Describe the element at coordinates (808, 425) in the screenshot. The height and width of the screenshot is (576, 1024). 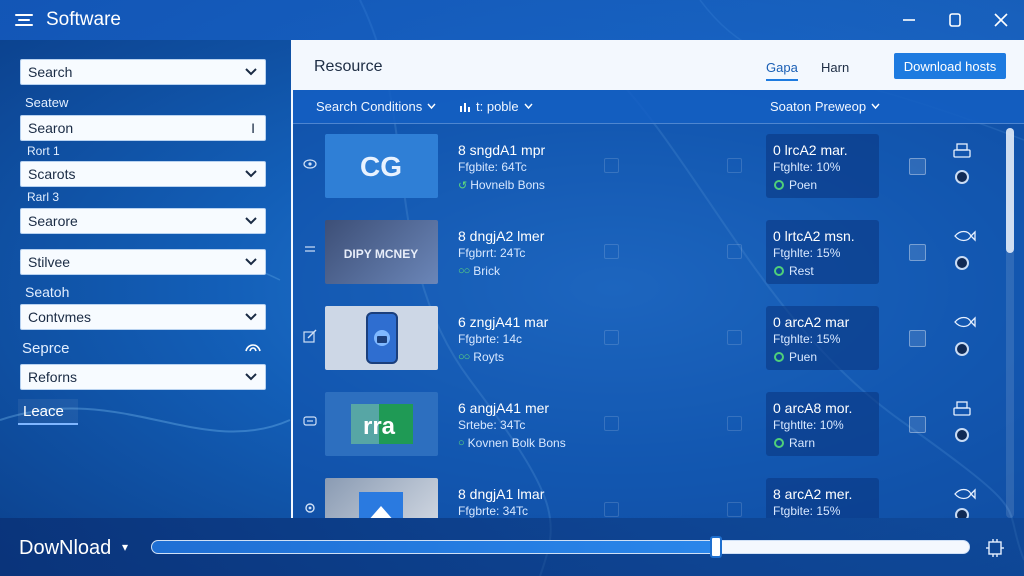
I see `card-subtitle: Ftghtlte: 10%` at that location.